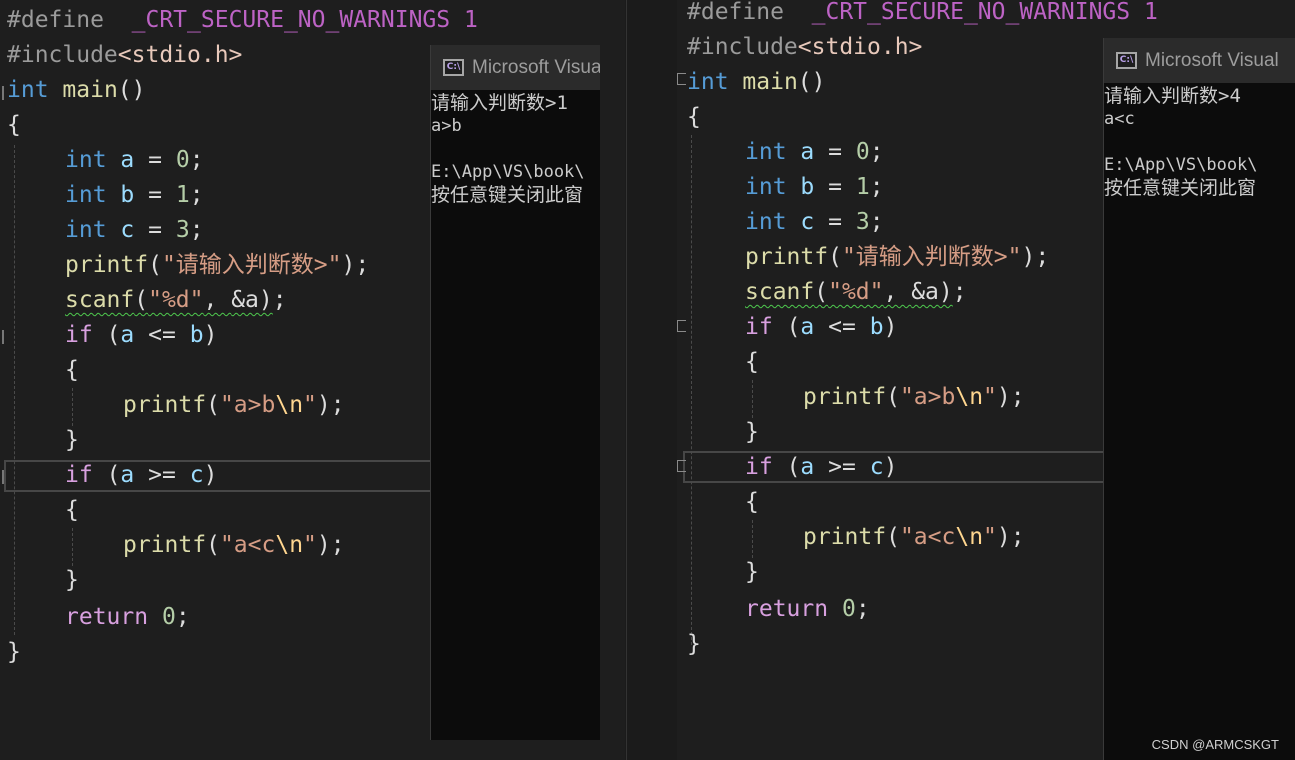  What do you see at coordinates (927, 537) in the screenshot?
I see `string-literal: "a<c` at bounding box center [927, 537].